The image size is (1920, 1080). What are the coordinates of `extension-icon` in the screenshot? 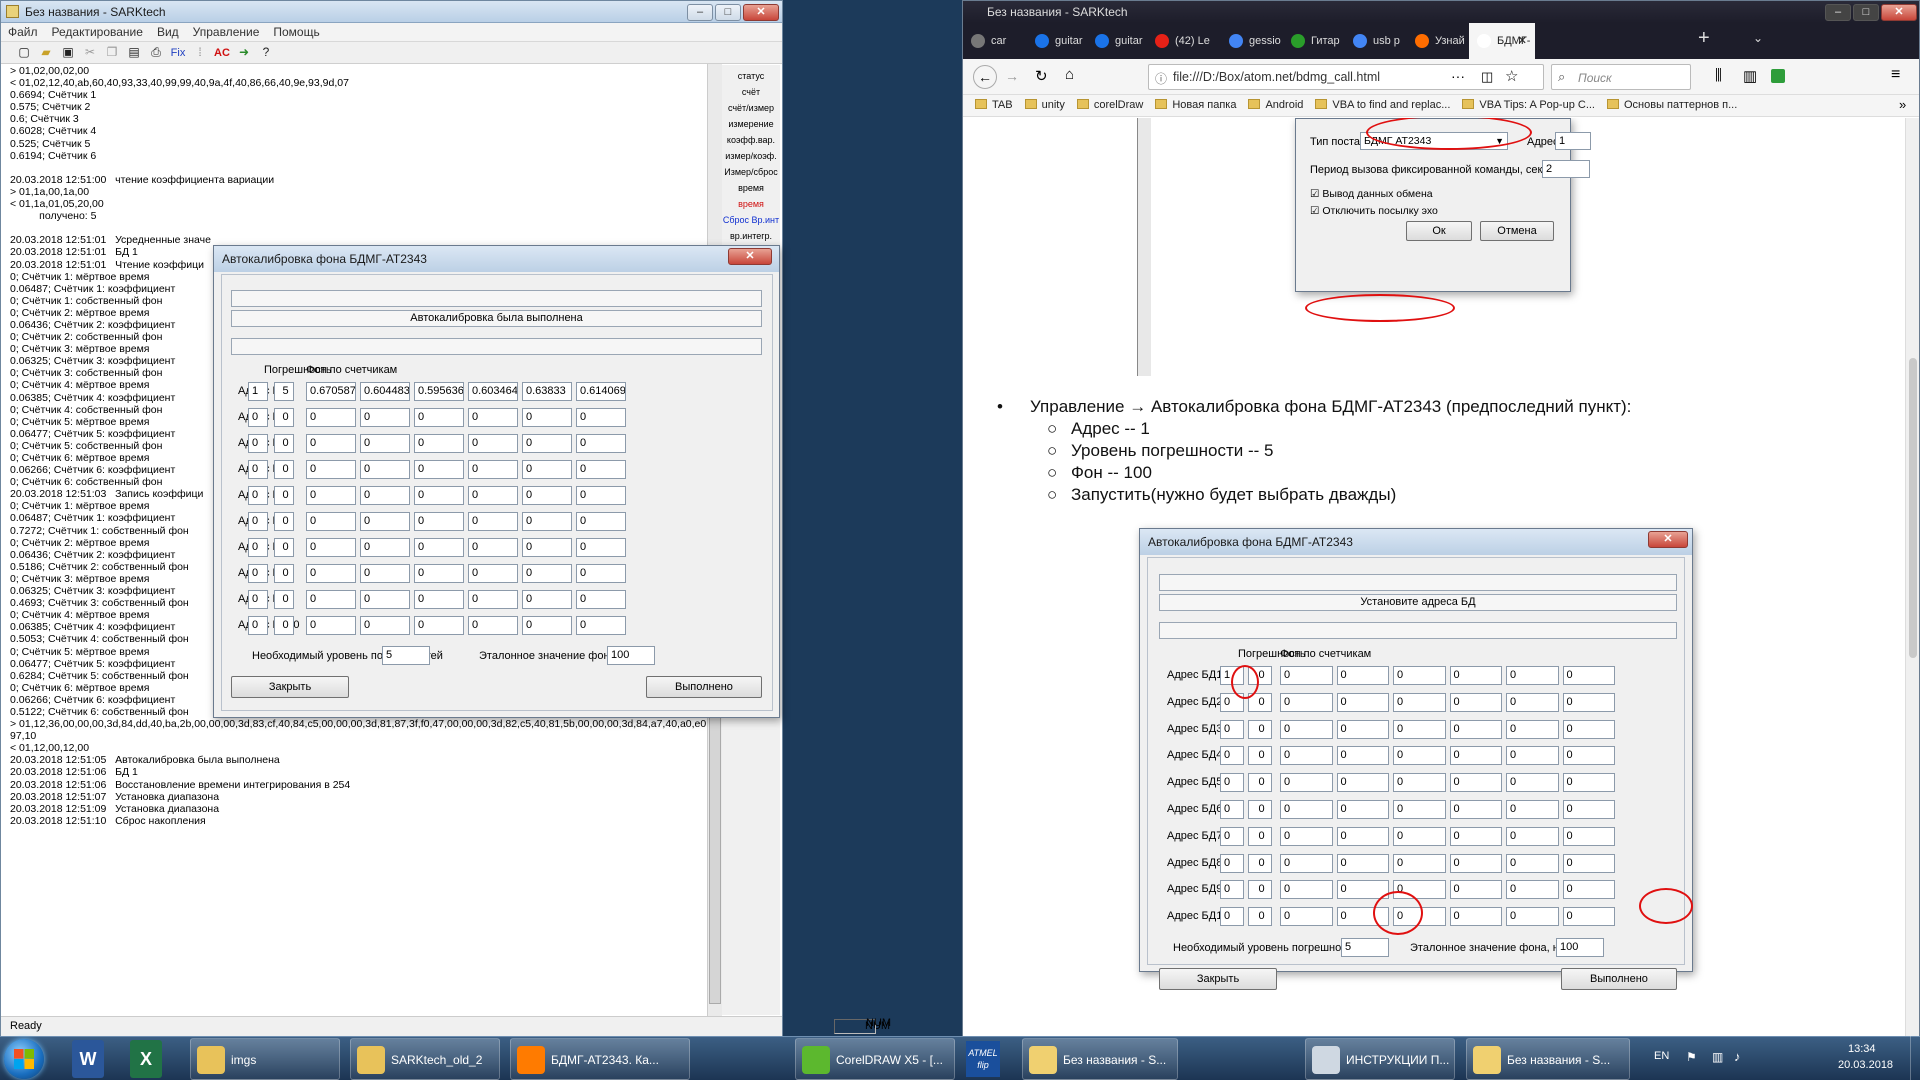 It's located at (1778, 76).